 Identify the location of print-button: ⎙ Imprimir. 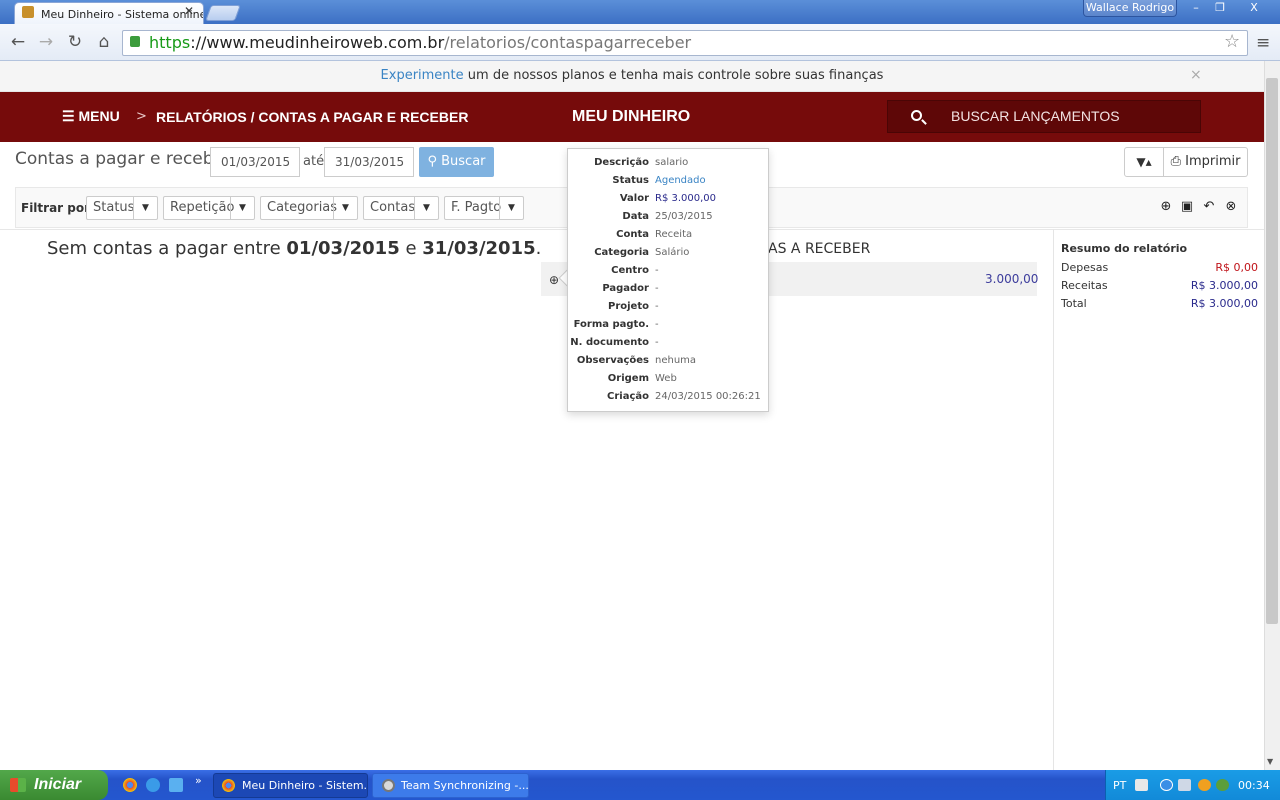
(1206, 162).